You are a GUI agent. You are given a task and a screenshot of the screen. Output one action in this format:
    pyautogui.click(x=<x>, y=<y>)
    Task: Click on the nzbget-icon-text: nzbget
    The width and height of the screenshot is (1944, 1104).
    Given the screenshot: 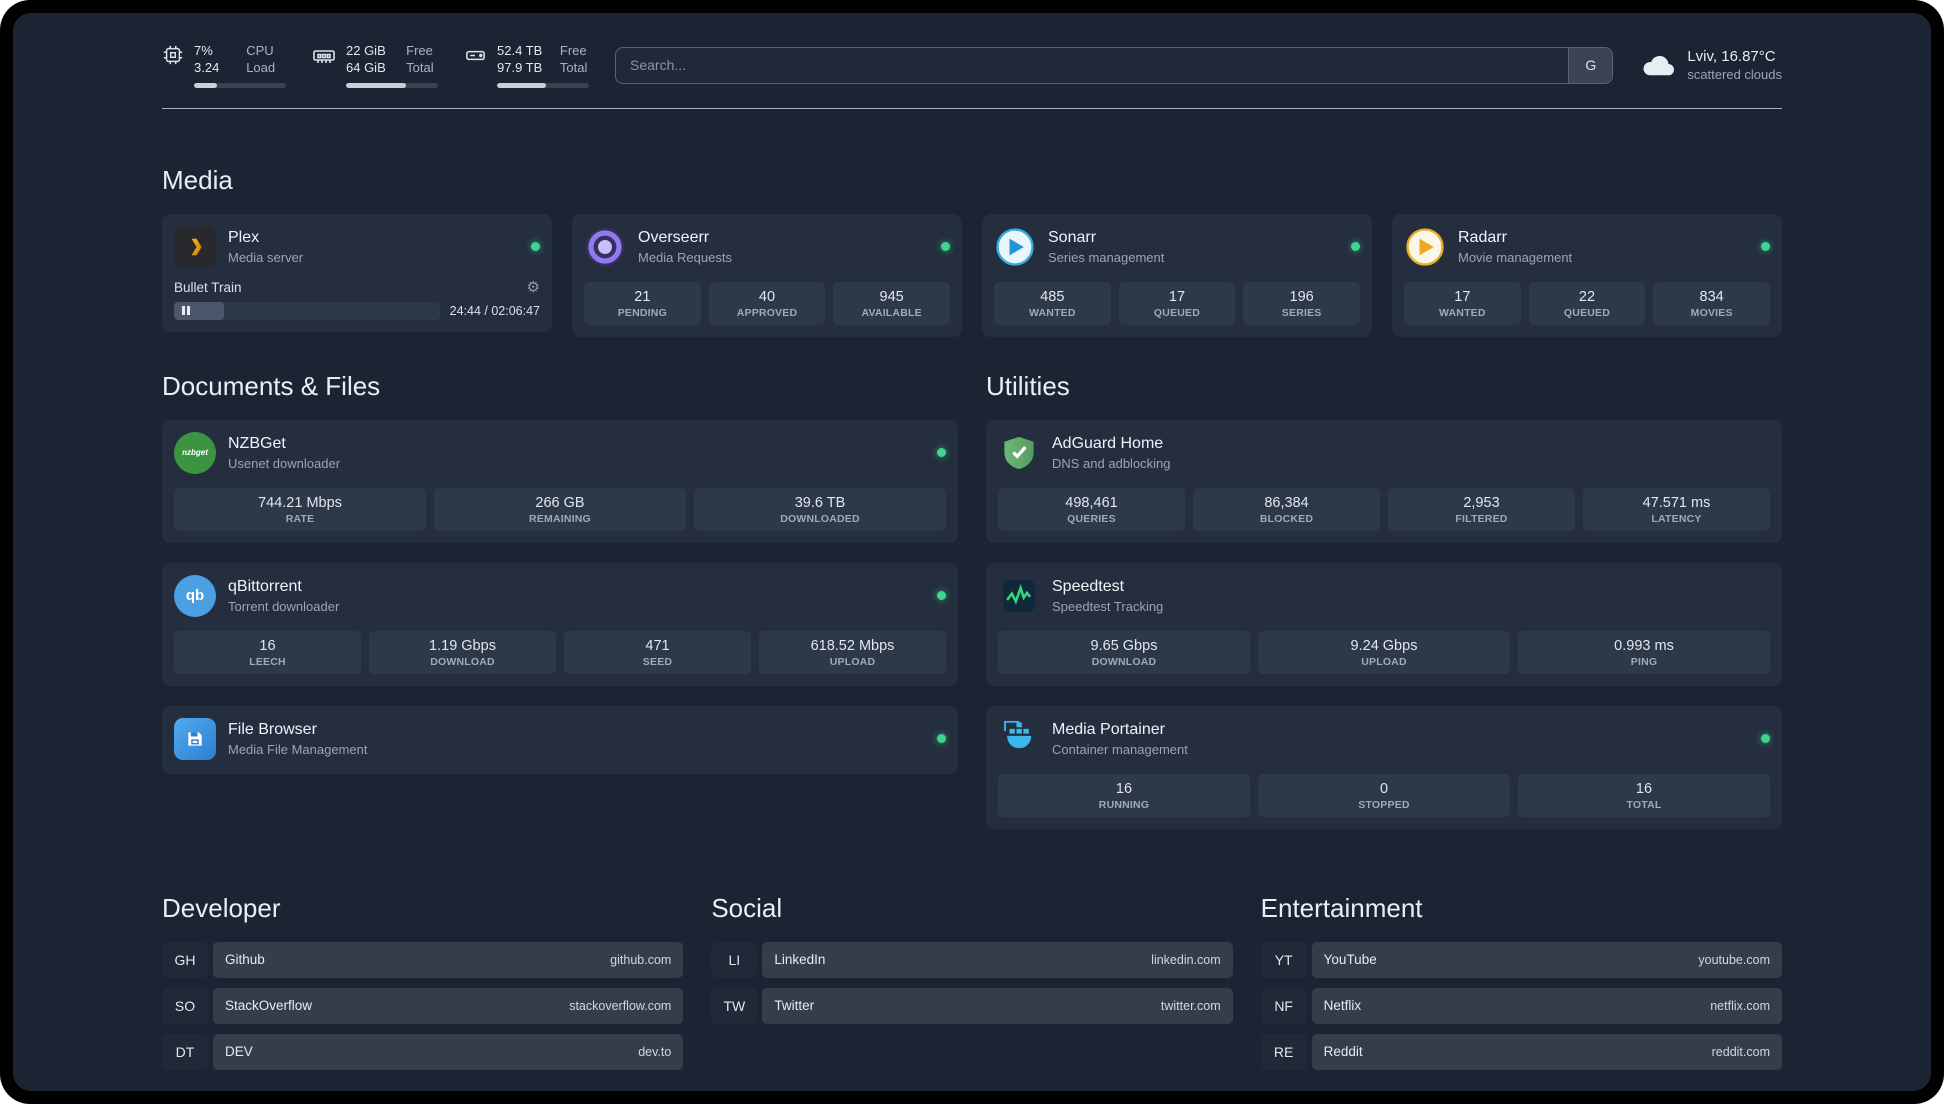 What is the action you would take?
    pyautogui.click(x=195, y=452)
    